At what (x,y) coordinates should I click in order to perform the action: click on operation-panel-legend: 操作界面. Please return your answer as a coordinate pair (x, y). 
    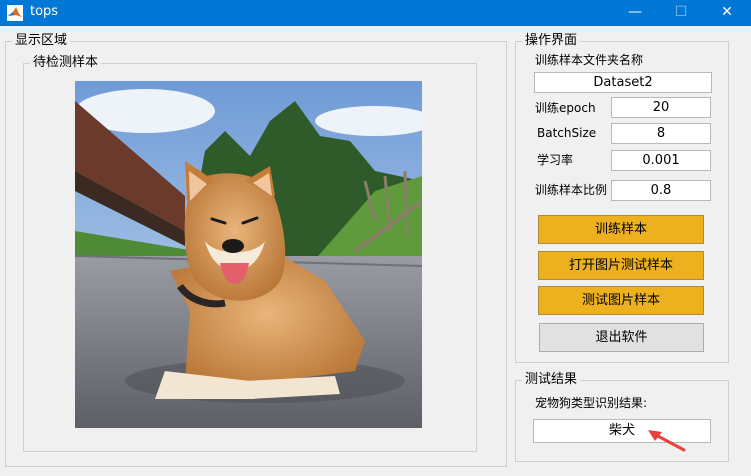
    Looking at the image, I should click on (551, 41).